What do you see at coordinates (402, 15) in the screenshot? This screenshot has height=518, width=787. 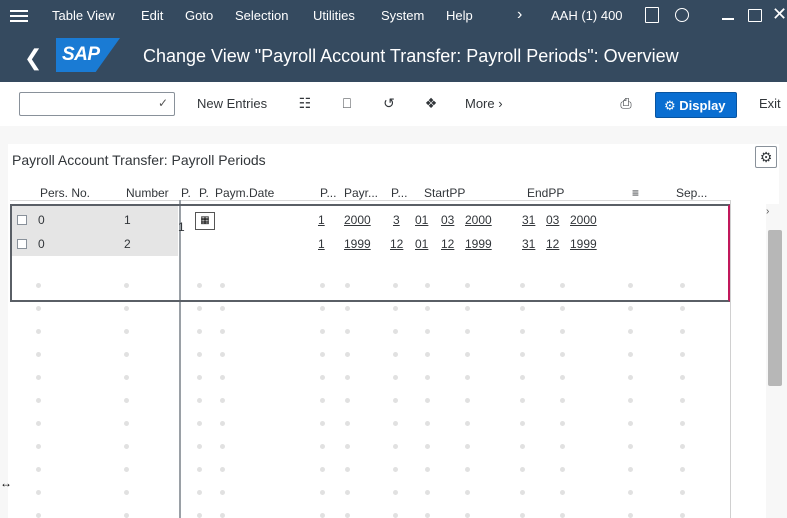 I see `menu-system: System` at bounding box center [402, 15].